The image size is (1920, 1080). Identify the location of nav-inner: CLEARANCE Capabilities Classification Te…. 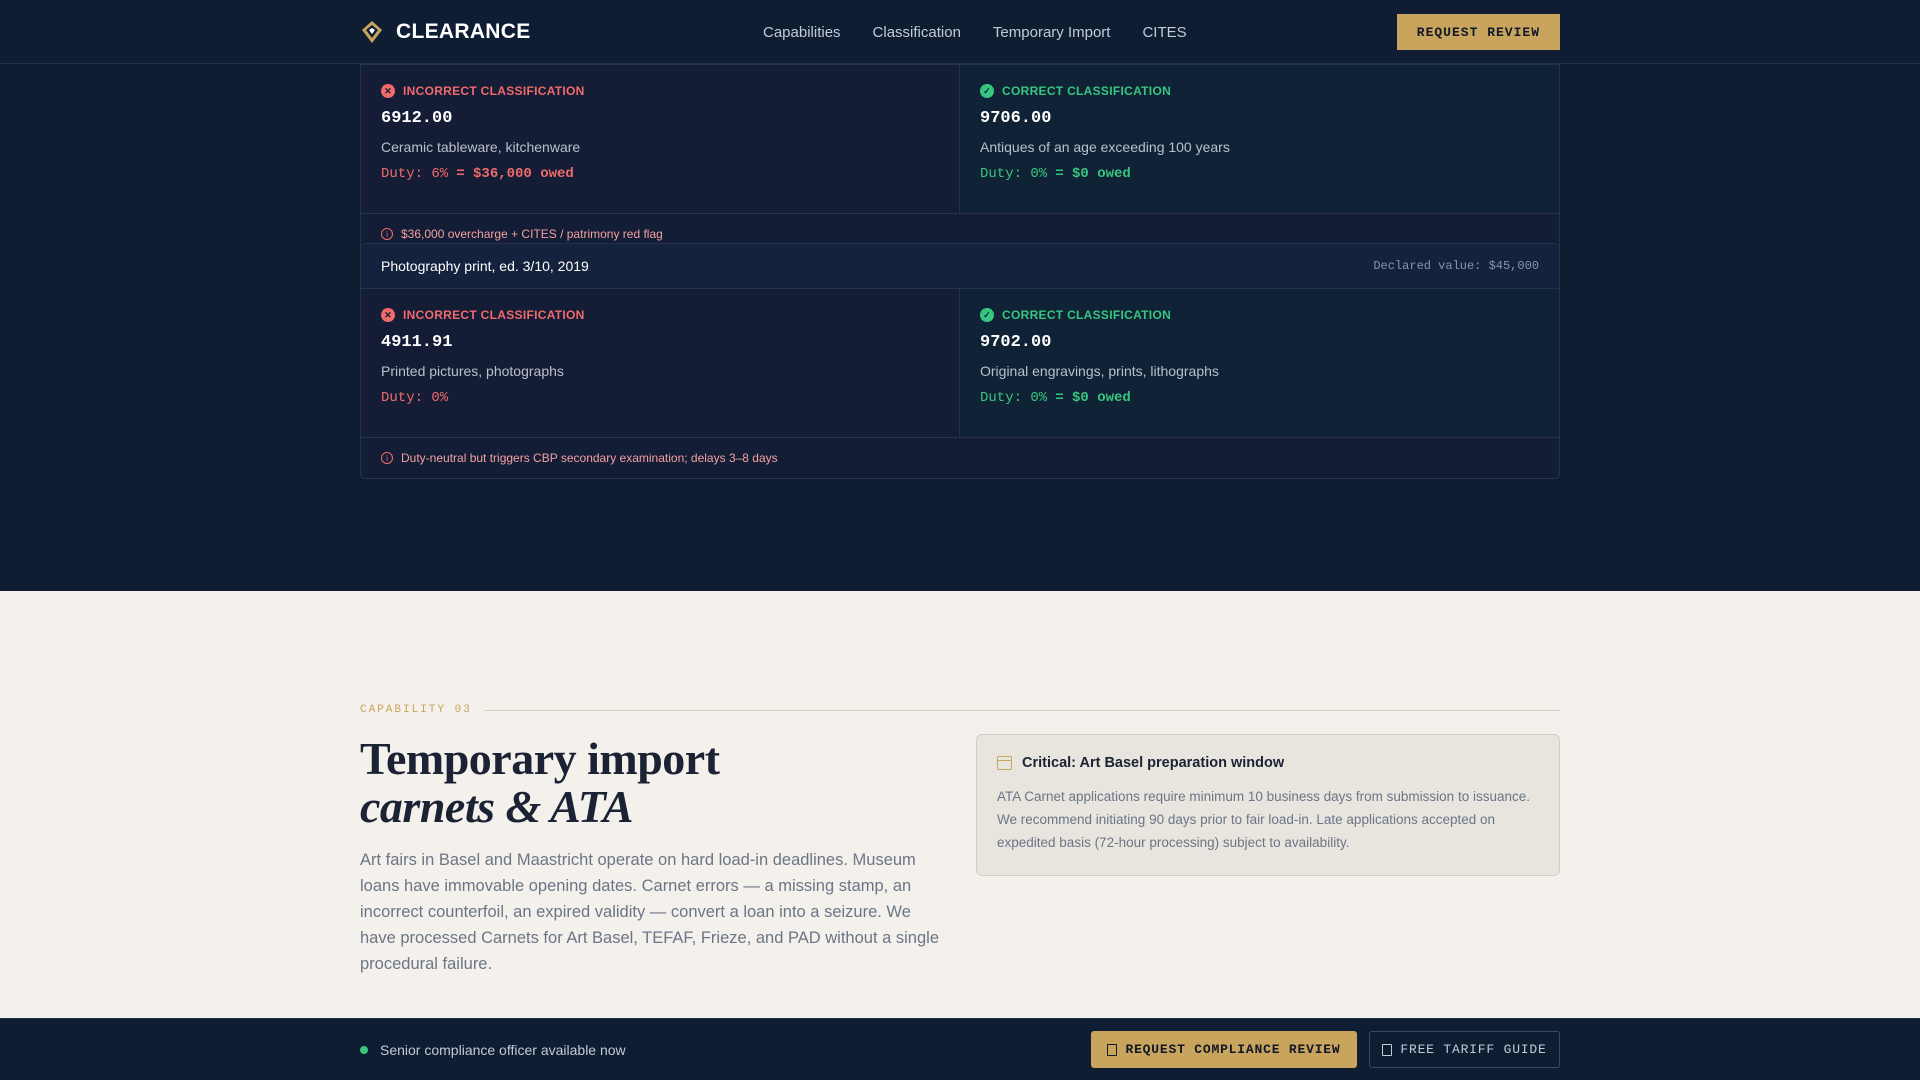
(960, 32).